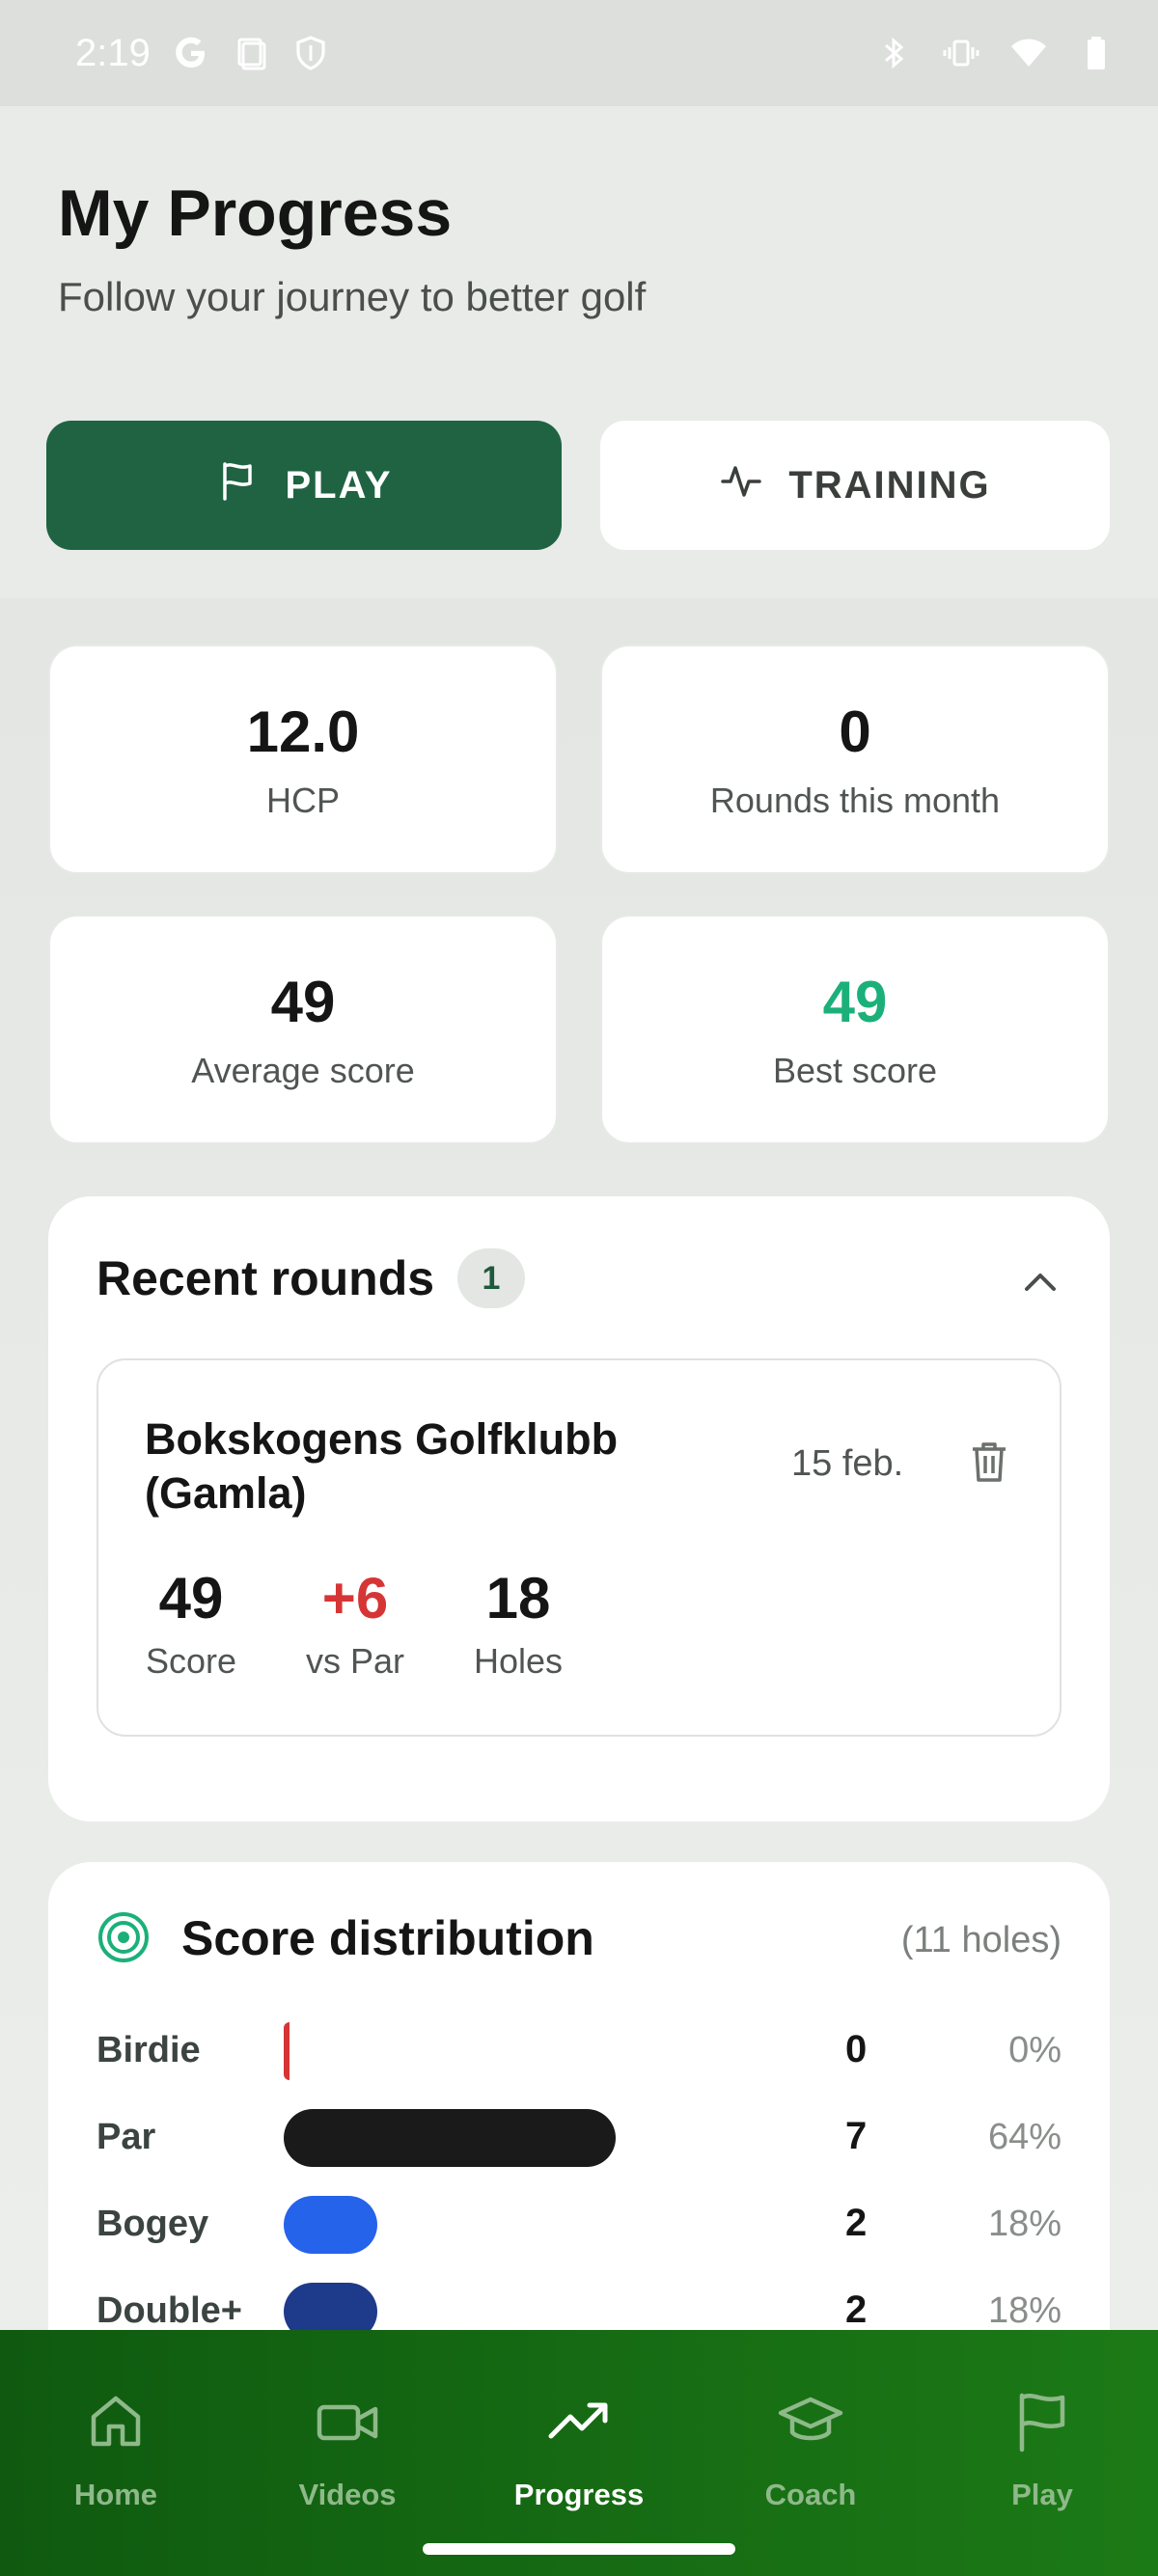 Image resolution: width=1158 pixels, height=2576 pixels. Describe the element at coordinates (355, 1661) in the screenshot. I see `round-vs-par-label: vs Par` at that location.